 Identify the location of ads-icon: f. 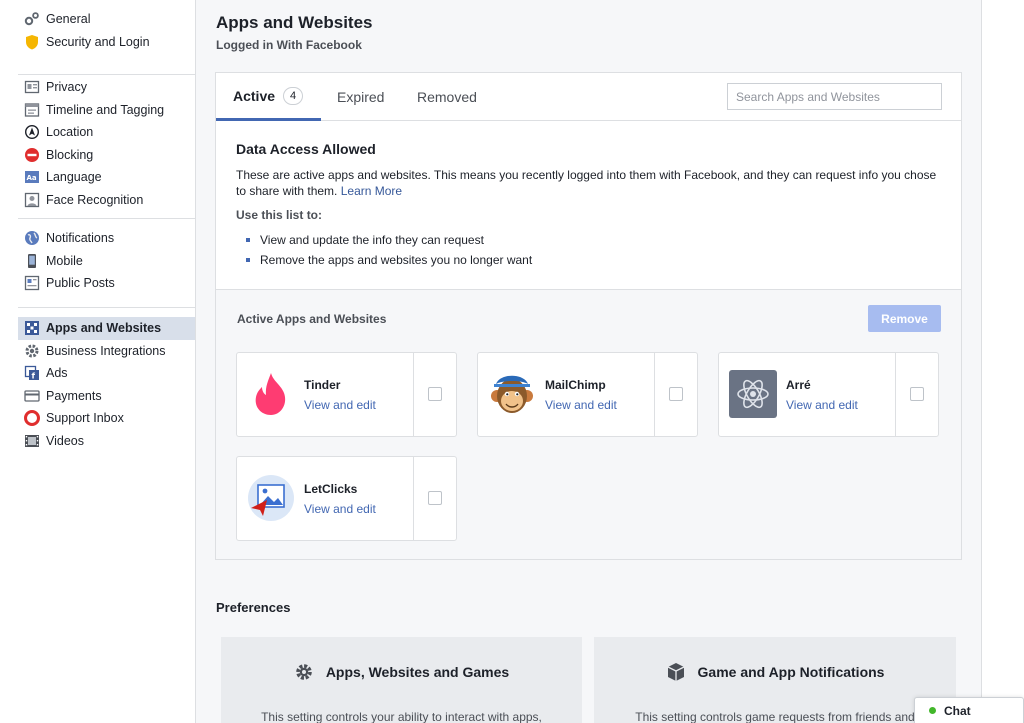
(32, 373).